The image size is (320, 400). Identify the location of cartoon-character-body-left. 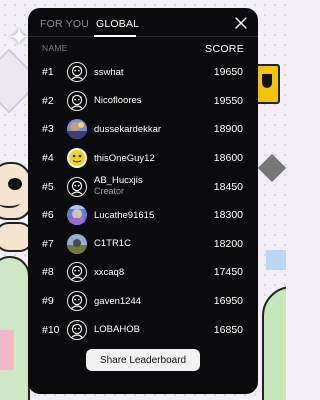
(15, 328).